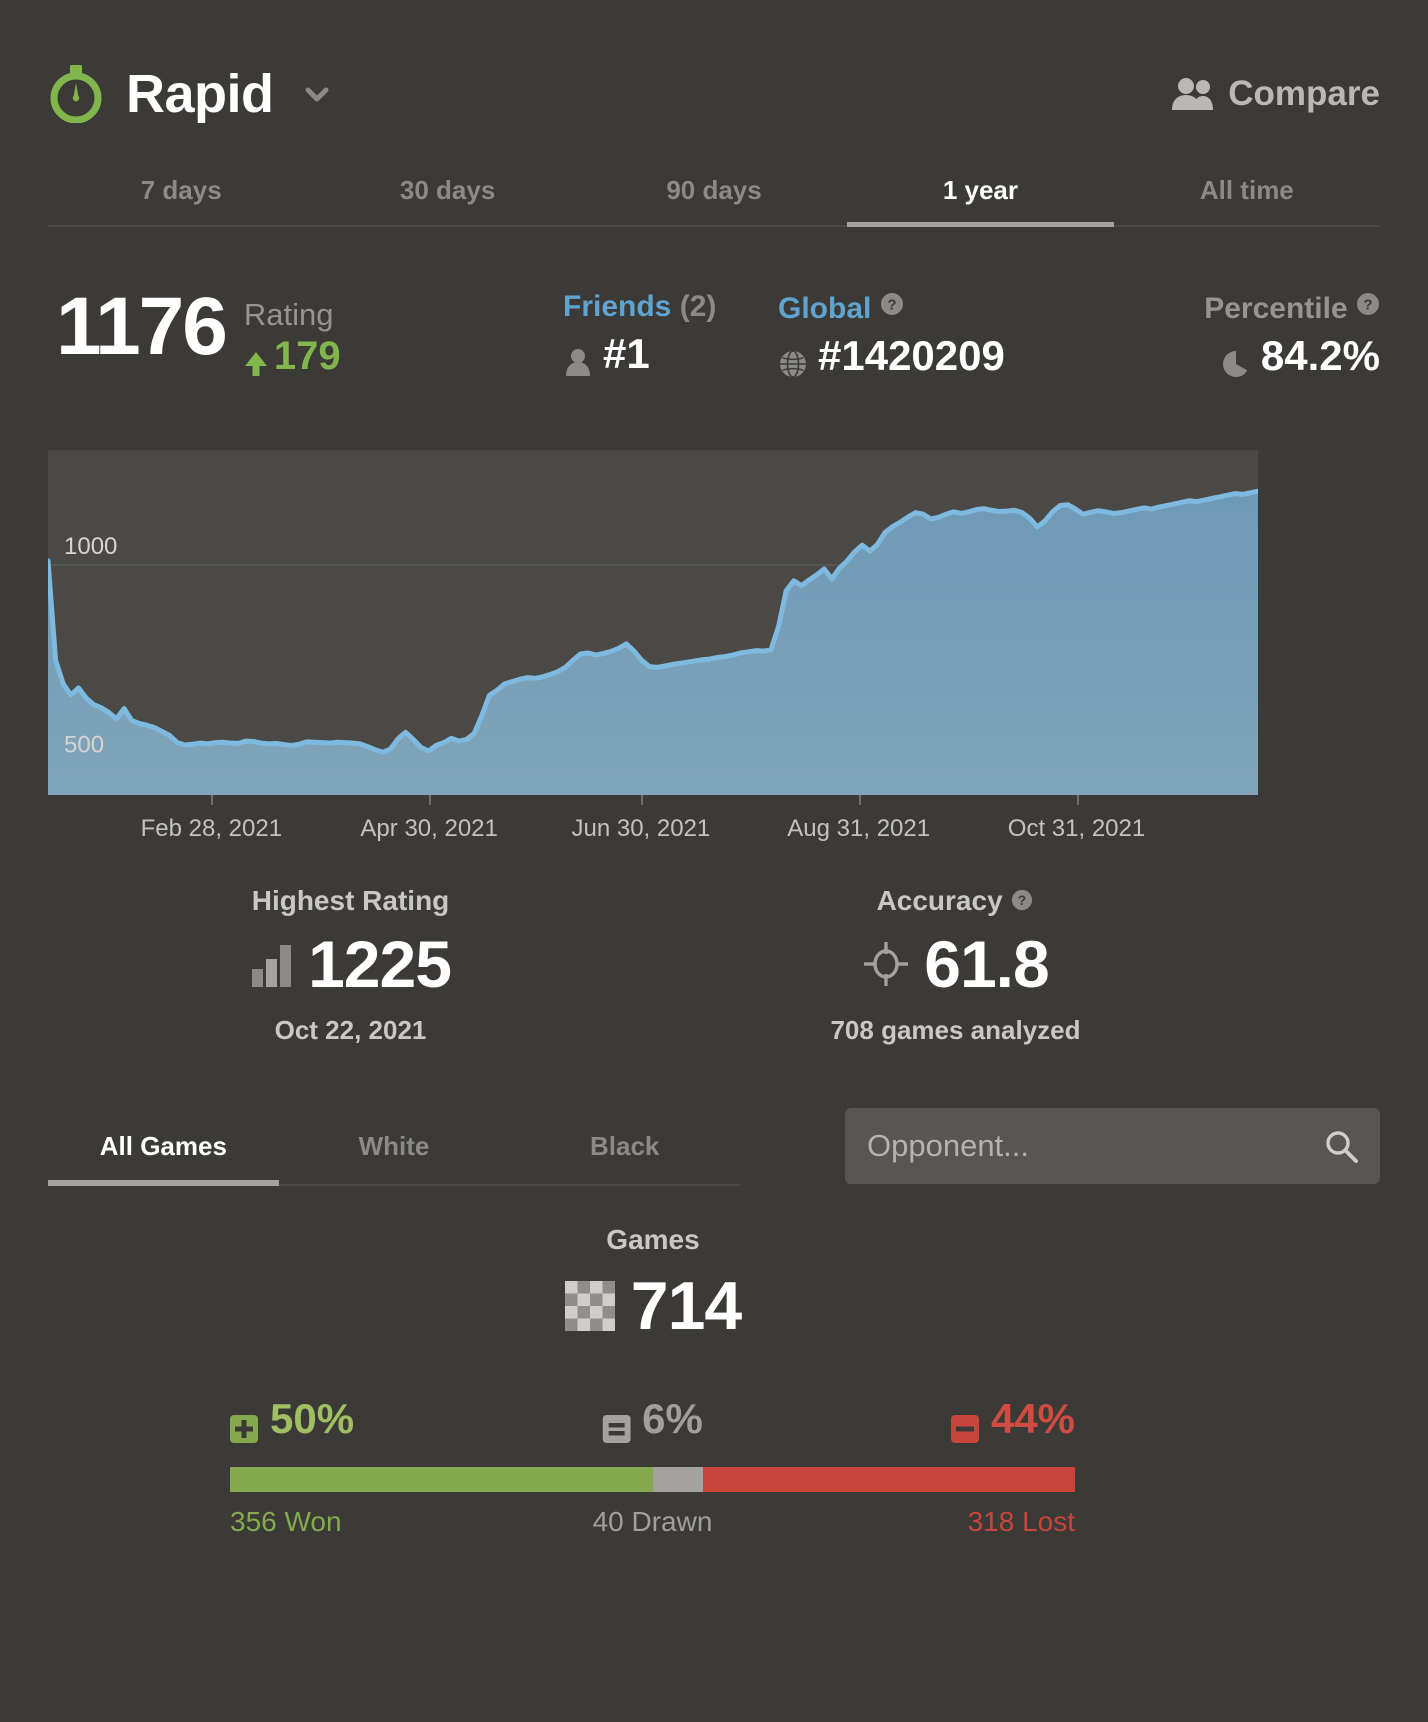 This screenshot has height=1722, width=1428. I want to click on time-range-tabs: 7 days 30 days 90 days 1 year All time, so click(714, 191).